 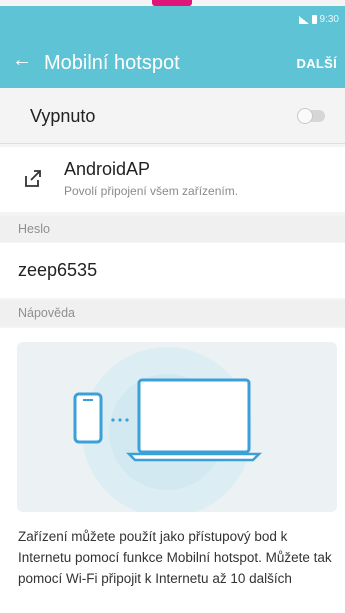 What do you see at coordinates (112, 63) in the screenshot?
I see `page-title: Mobilní hotspot` at bounding box center [112, 63].